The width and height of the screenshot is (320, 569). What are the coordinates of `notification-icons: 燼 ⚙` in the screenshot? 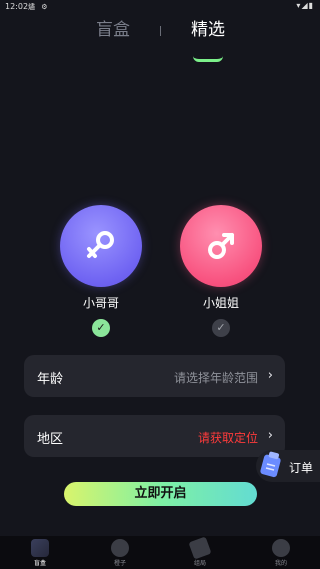 It's located at (39, 7).